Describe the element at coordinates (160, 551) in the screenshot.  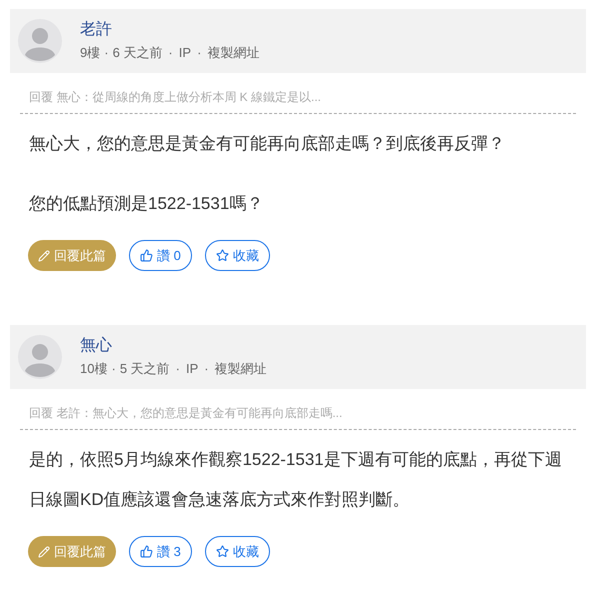
I see `like-button: 讚 3` at that location.